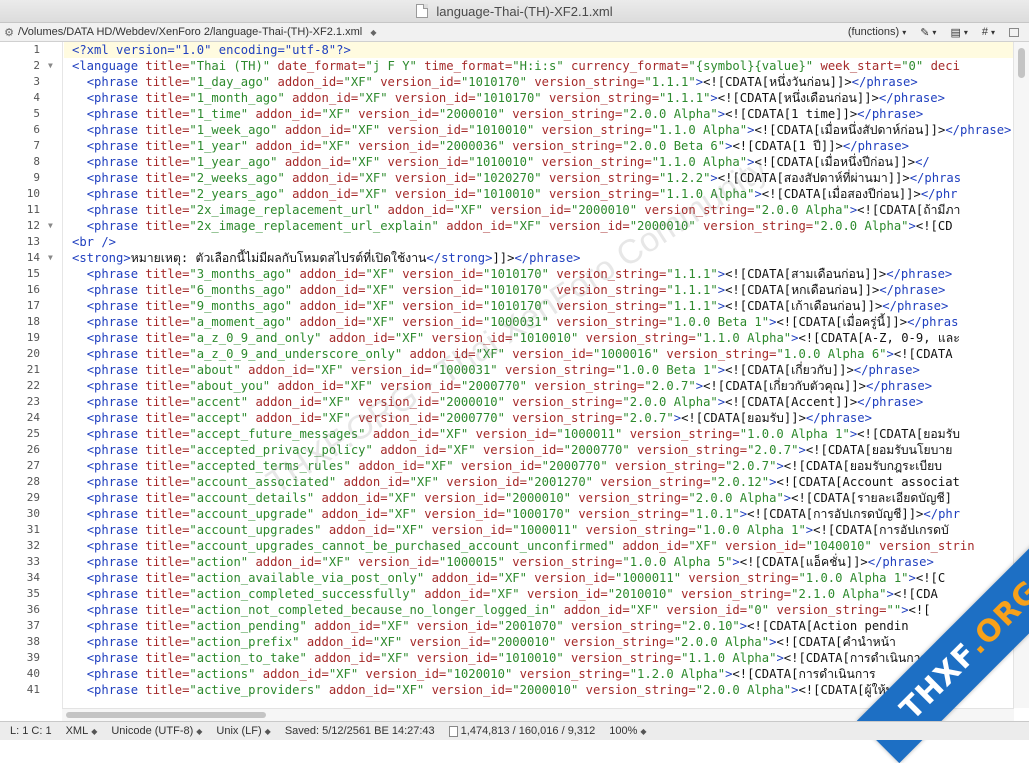  Describe the element at coordinates (877, 32) in the screenshot. I see `functions-menu: (functions) ▾` at that location.